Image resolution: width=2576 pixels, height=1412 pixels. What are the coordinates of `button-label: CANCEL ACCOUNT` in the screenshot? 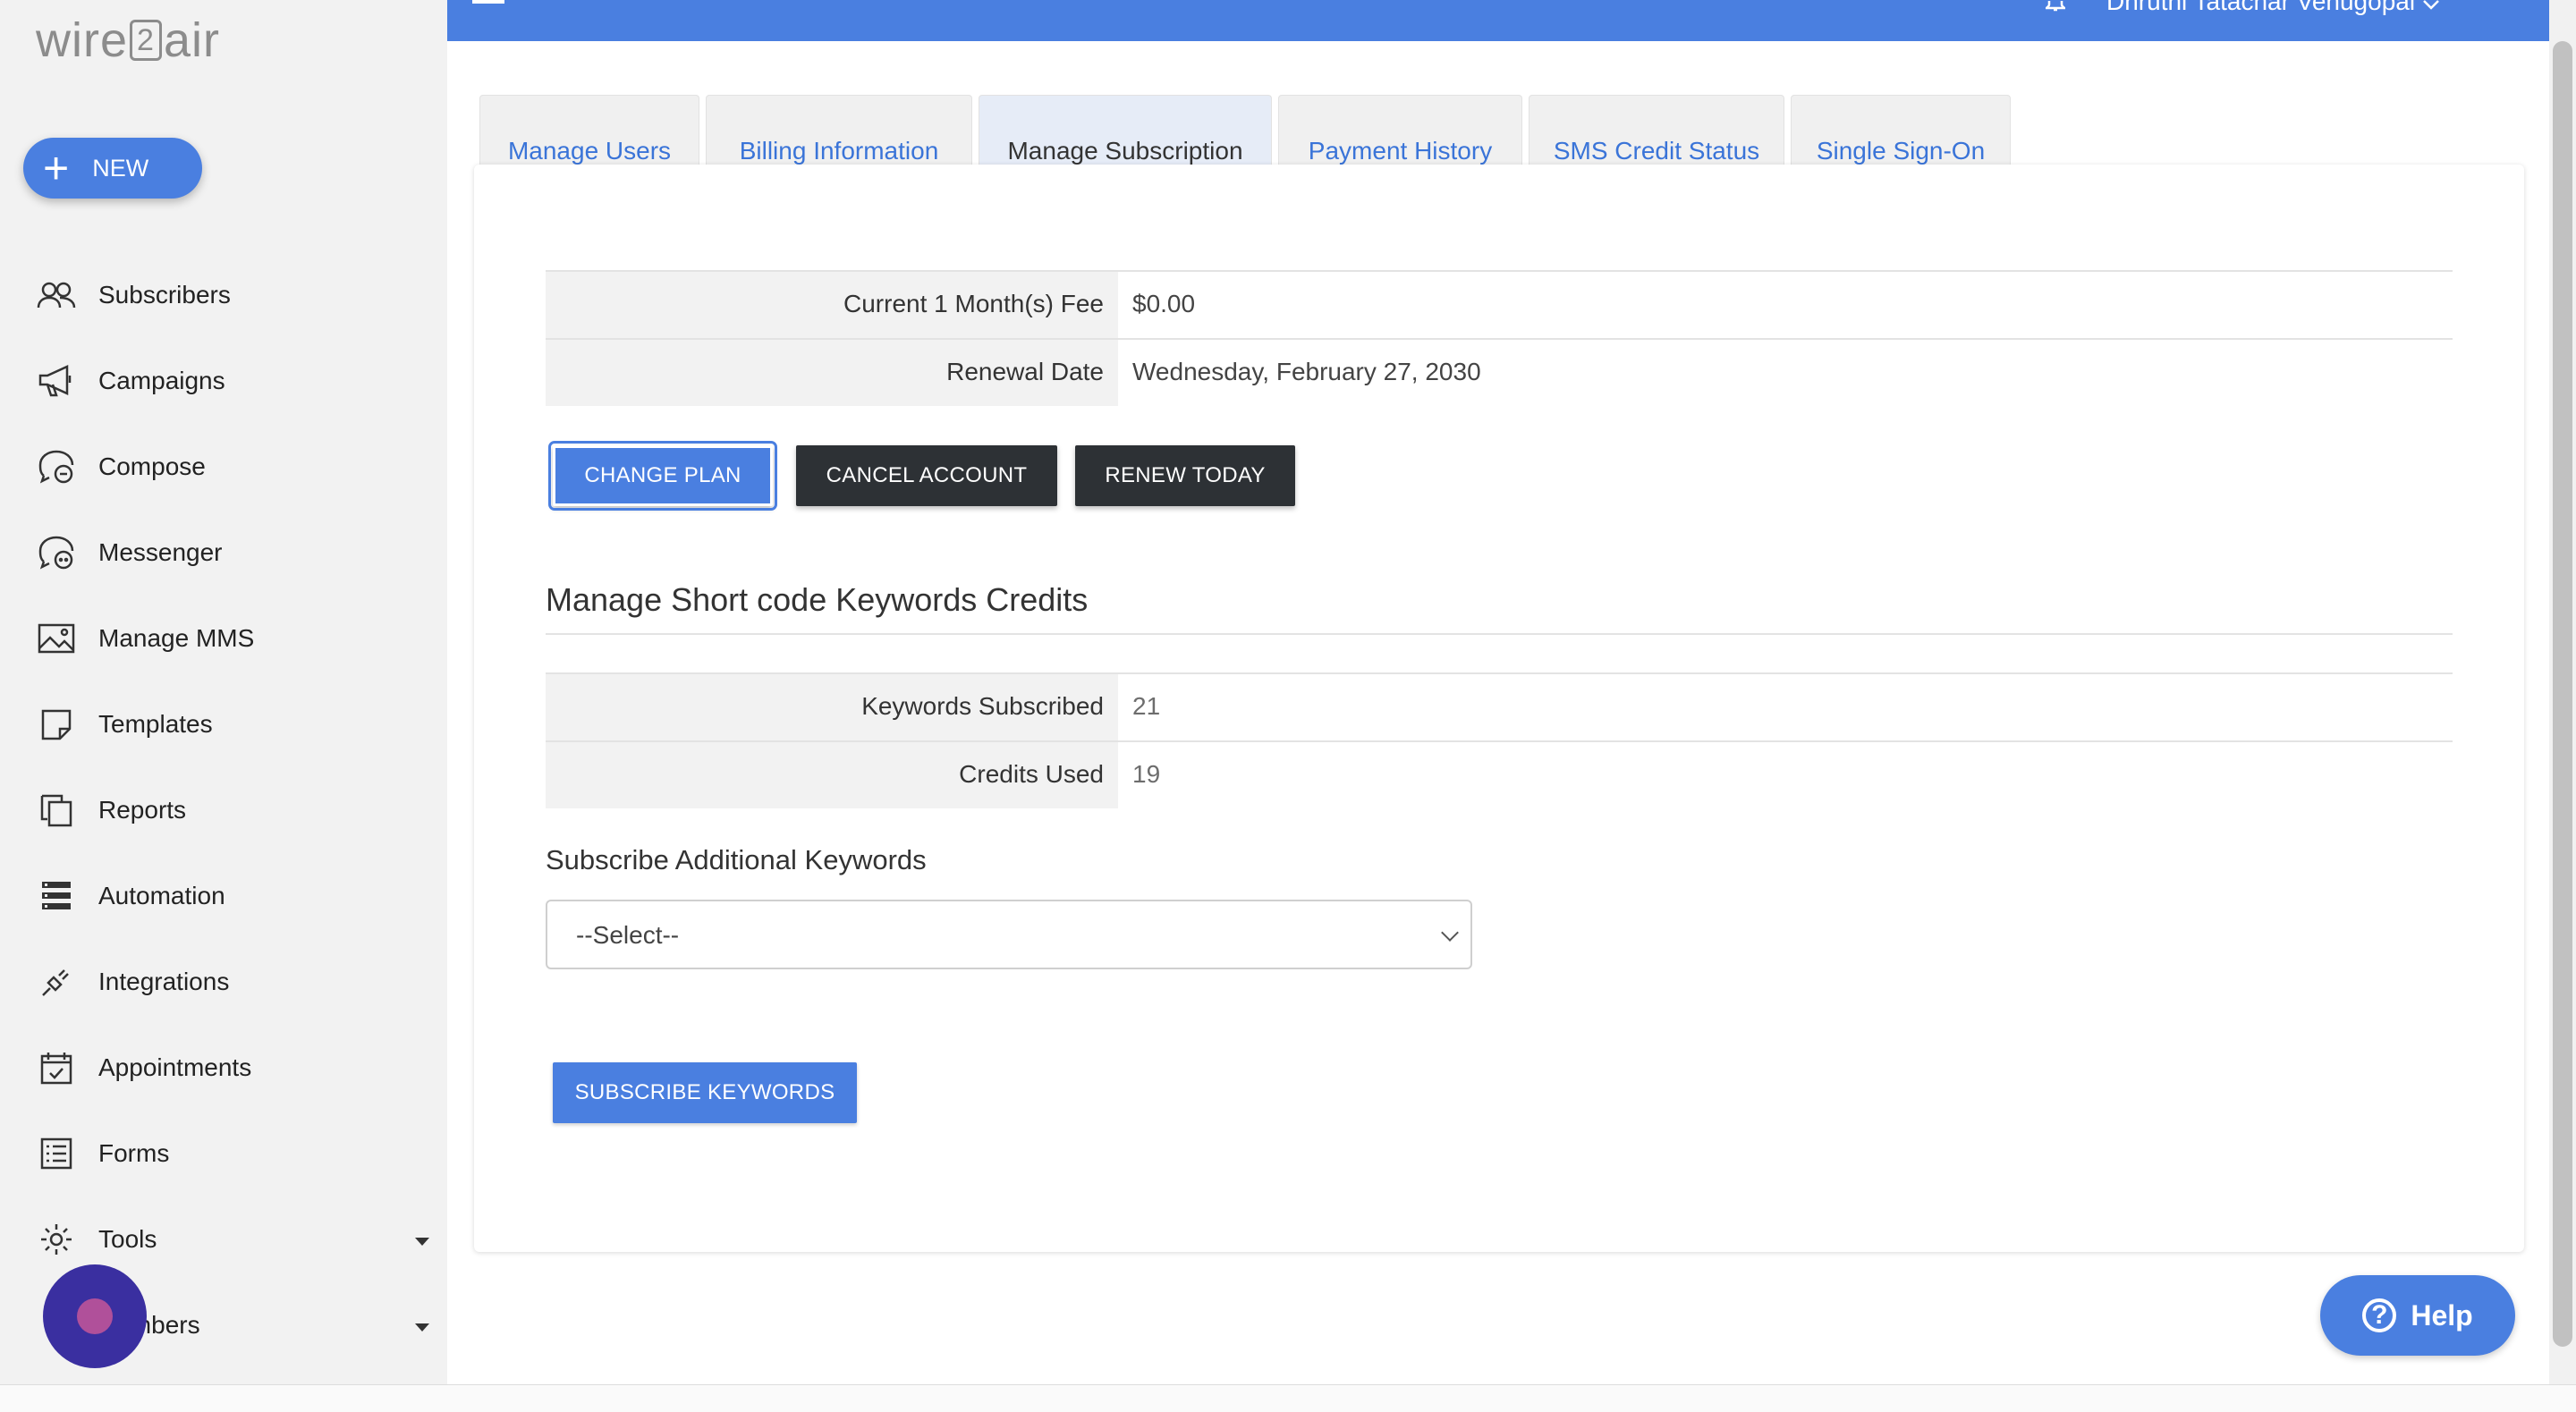 It's located at (927, 475).